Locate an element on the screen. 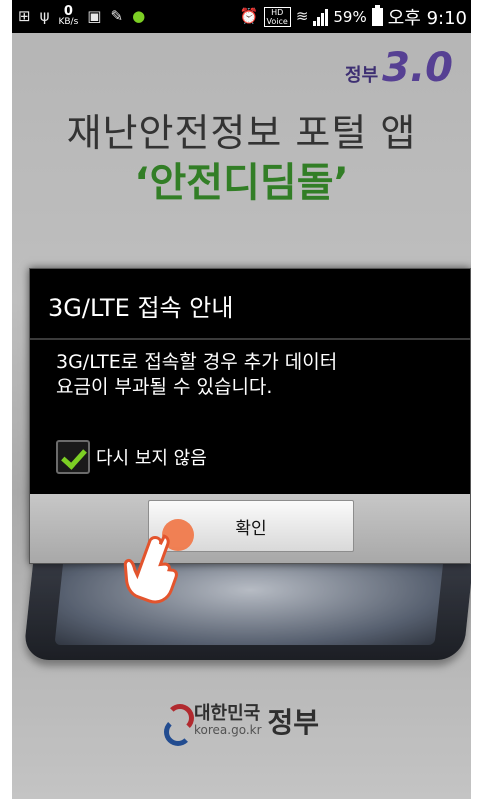 This screenshot has width=480, height=799. voice-label: Voice is located at coordinates (277, 21).